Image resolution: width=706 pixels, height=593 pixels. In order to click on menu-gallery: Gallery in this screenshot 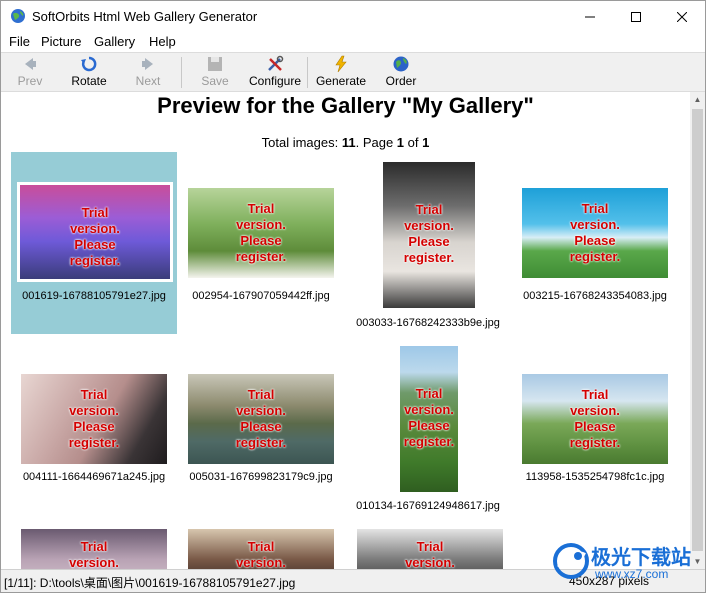, I will do `click(114, 41)`.